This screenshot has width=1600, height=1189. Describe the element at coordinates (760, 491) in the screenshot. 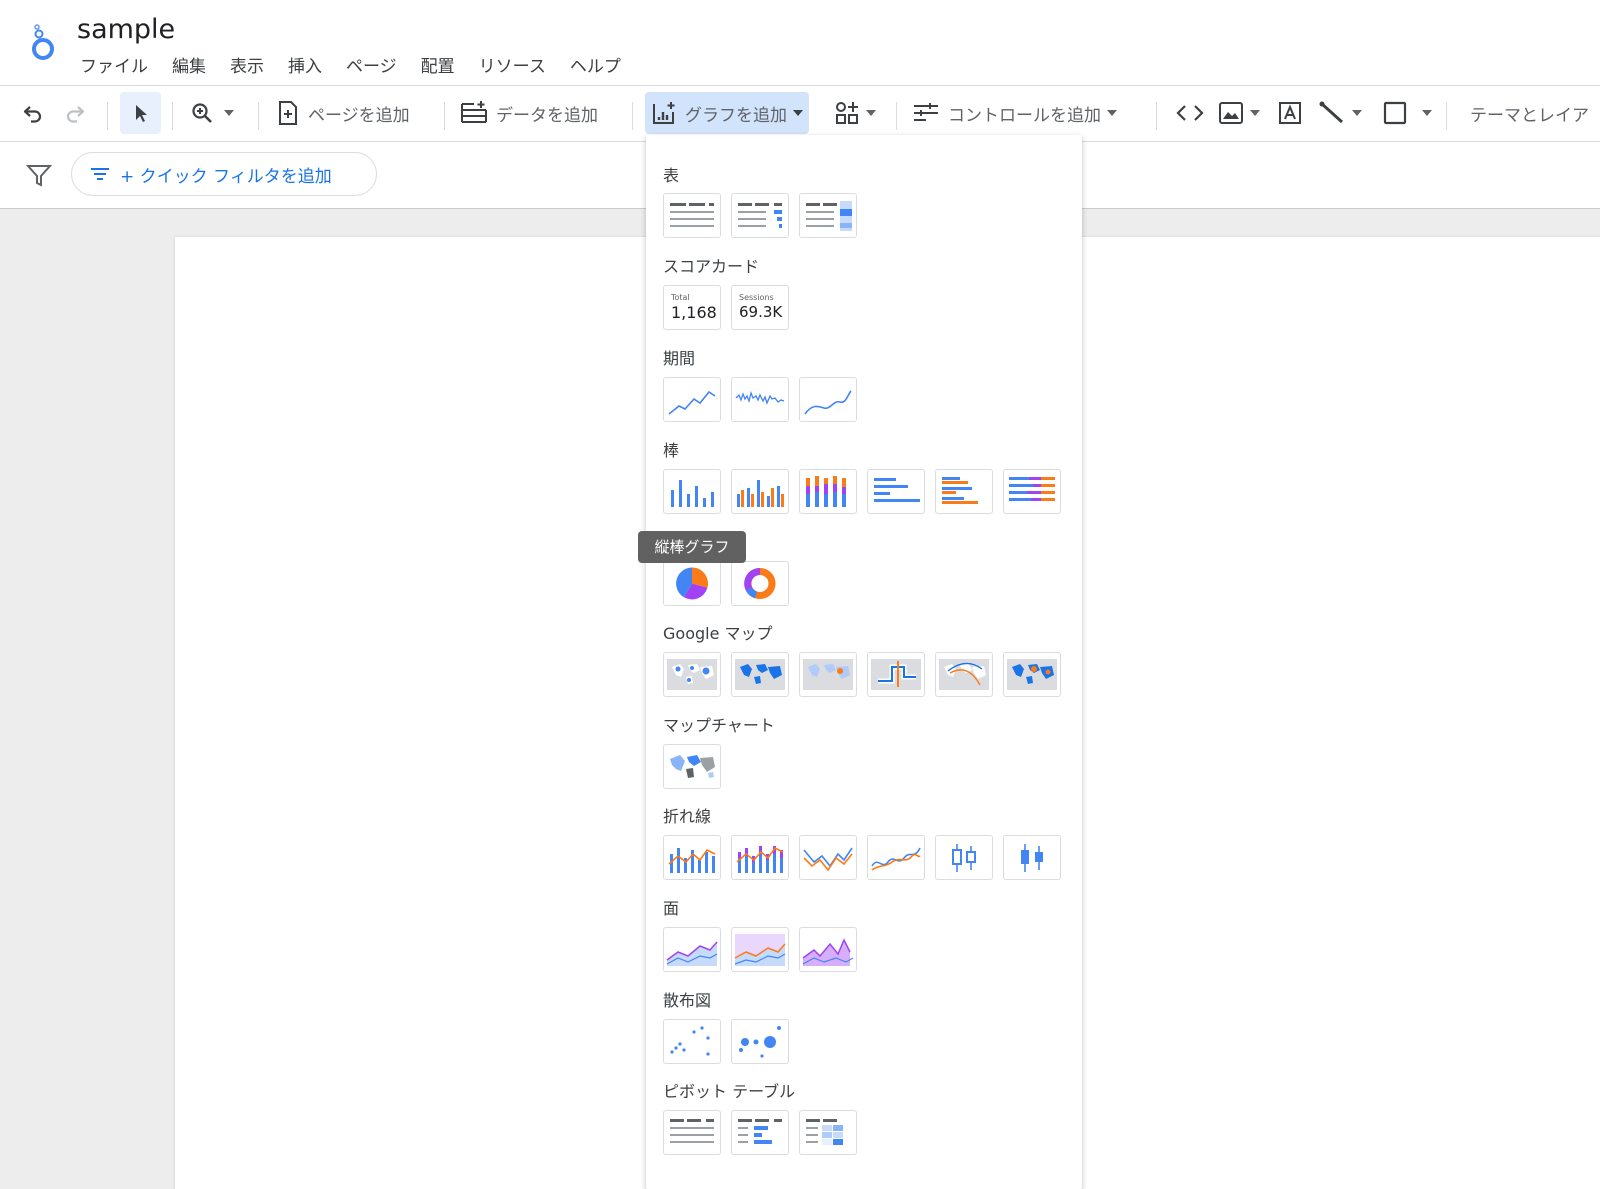

I see `chart-option-grouped-column` at that location.